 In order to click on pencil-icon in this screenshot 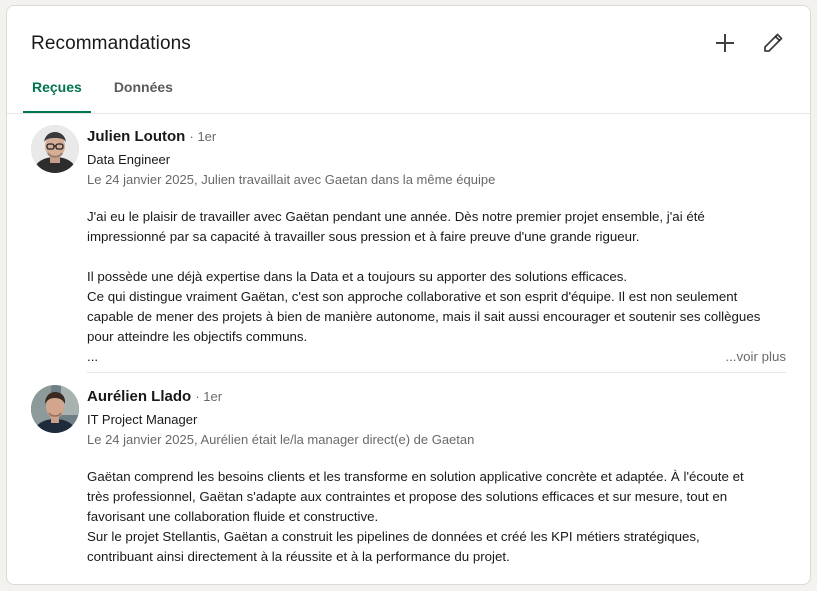, I will do `click(773, 42)`.